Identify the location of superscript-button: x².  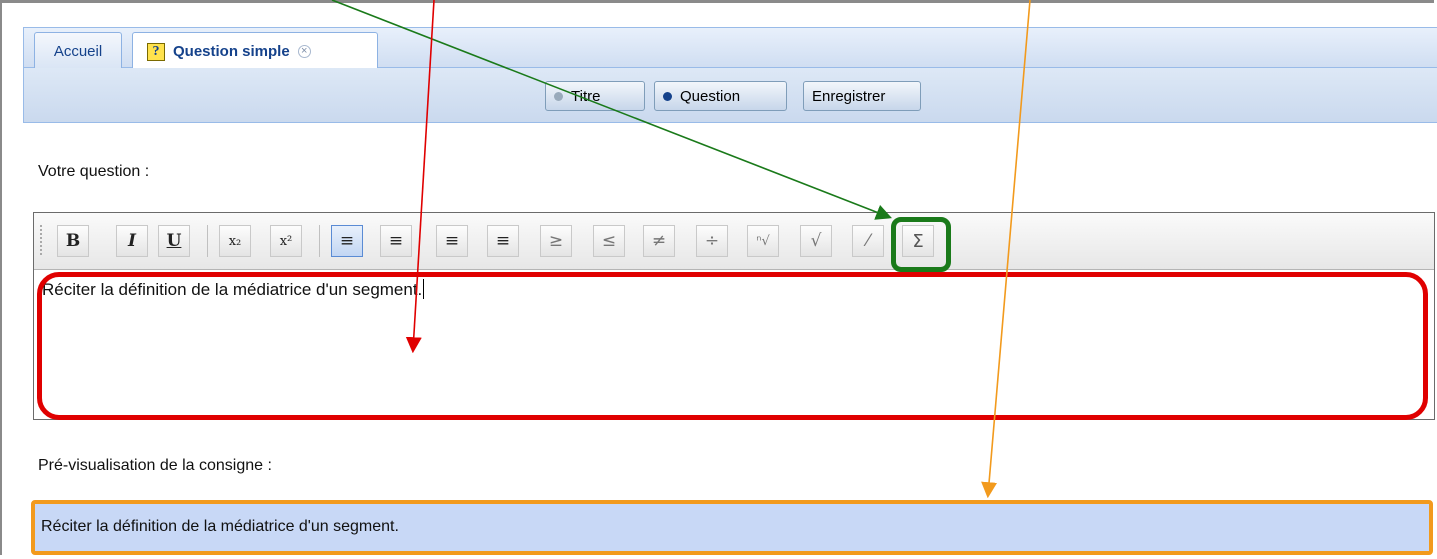
(286, 241).